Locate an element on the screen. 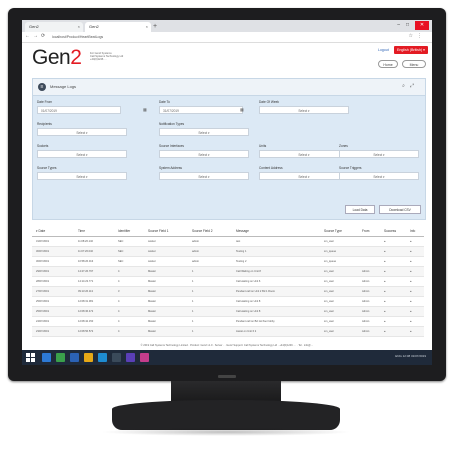  window-close-icon: ✕ is located at coordinates (422, 25).